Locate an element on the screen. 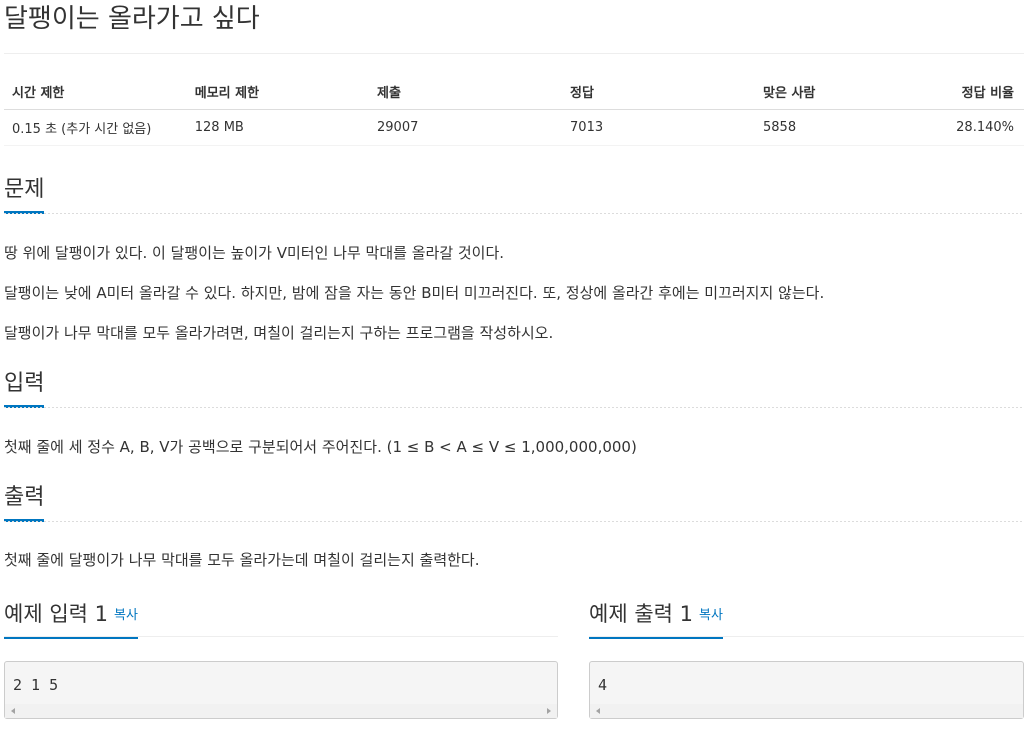 This screenshot has width=1024, height=731. info-value-memory-limit: 128 MB is located at coordinates (277, 127).